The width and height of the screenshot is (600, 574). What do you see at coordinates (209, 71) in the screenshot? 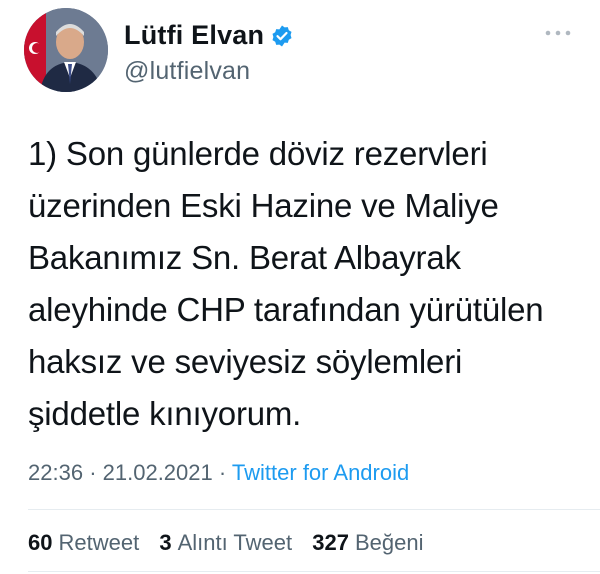
I see `user-handle: @lutfielvan` at bounding box center [209, 71].